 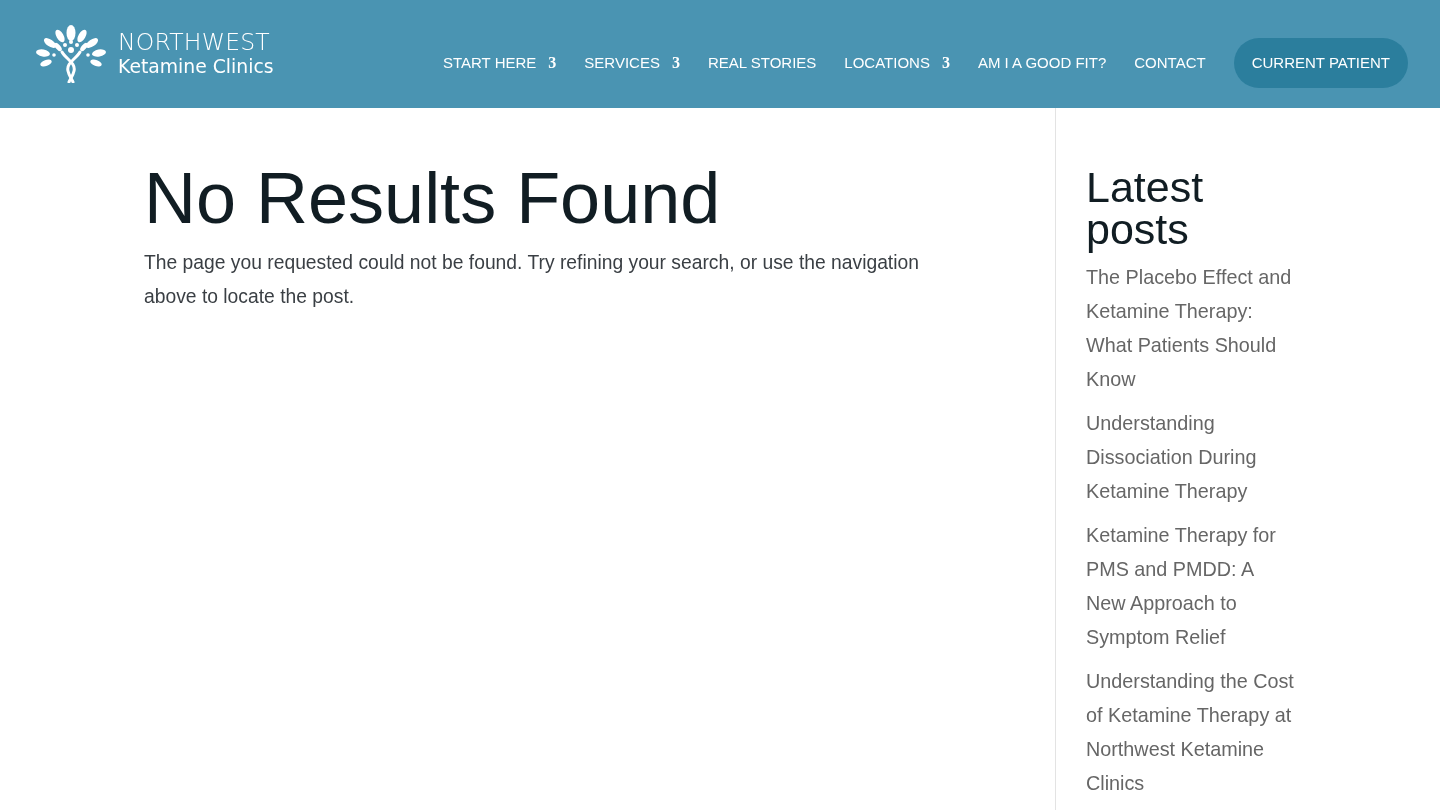 I want to click on nav-link: REAL STORIES, so click(x=762, y=63).